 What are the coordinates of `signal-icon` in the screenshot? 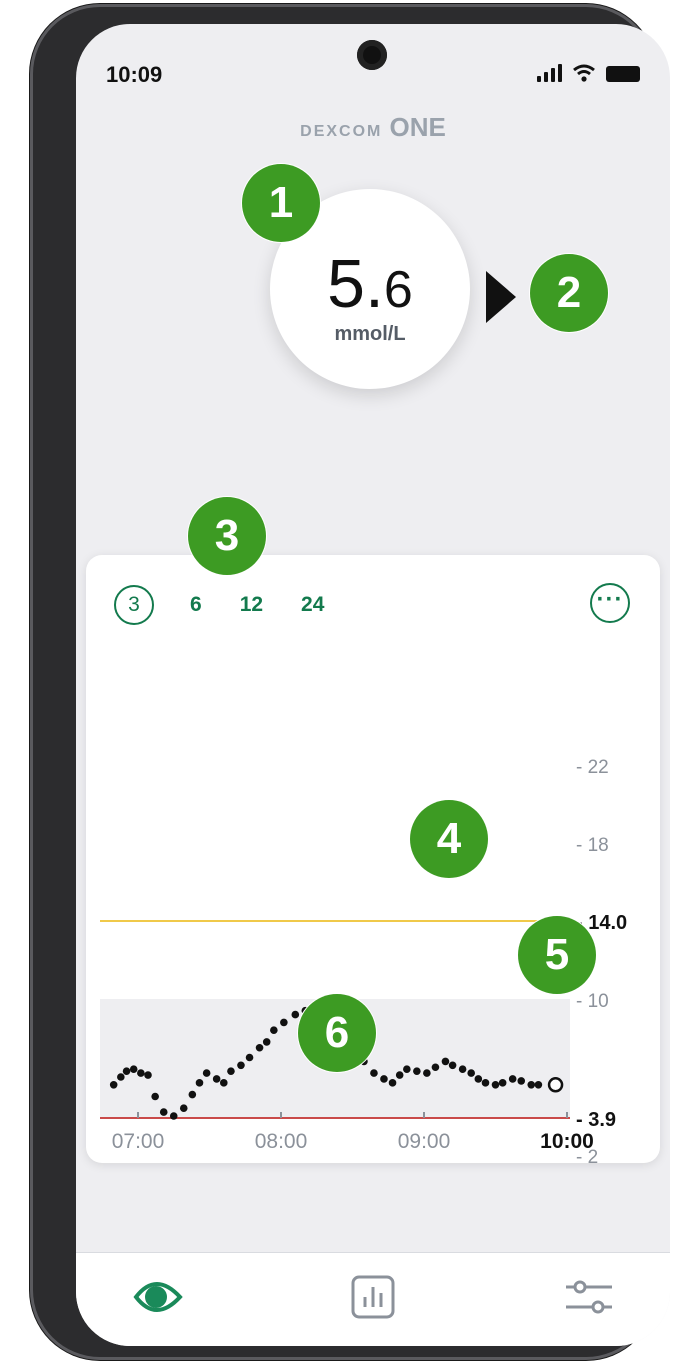 It's located at (549, 73).